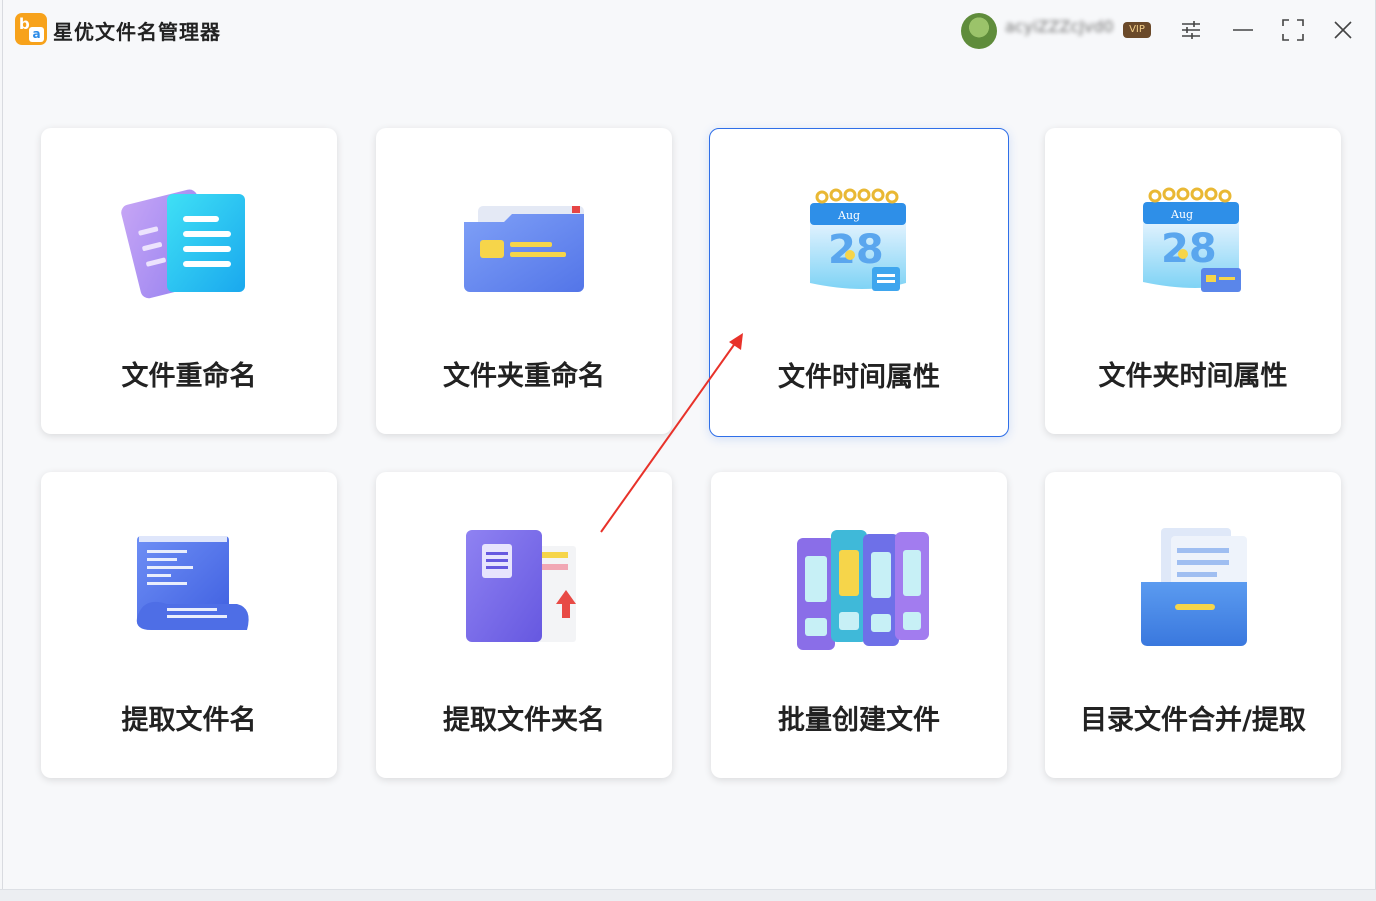 The height and width of the screenshot is (901, 1376). Describe the element at coordinates (524, 376) in the screenshot. I see `tile-label: 文件夹重命名` at that location.